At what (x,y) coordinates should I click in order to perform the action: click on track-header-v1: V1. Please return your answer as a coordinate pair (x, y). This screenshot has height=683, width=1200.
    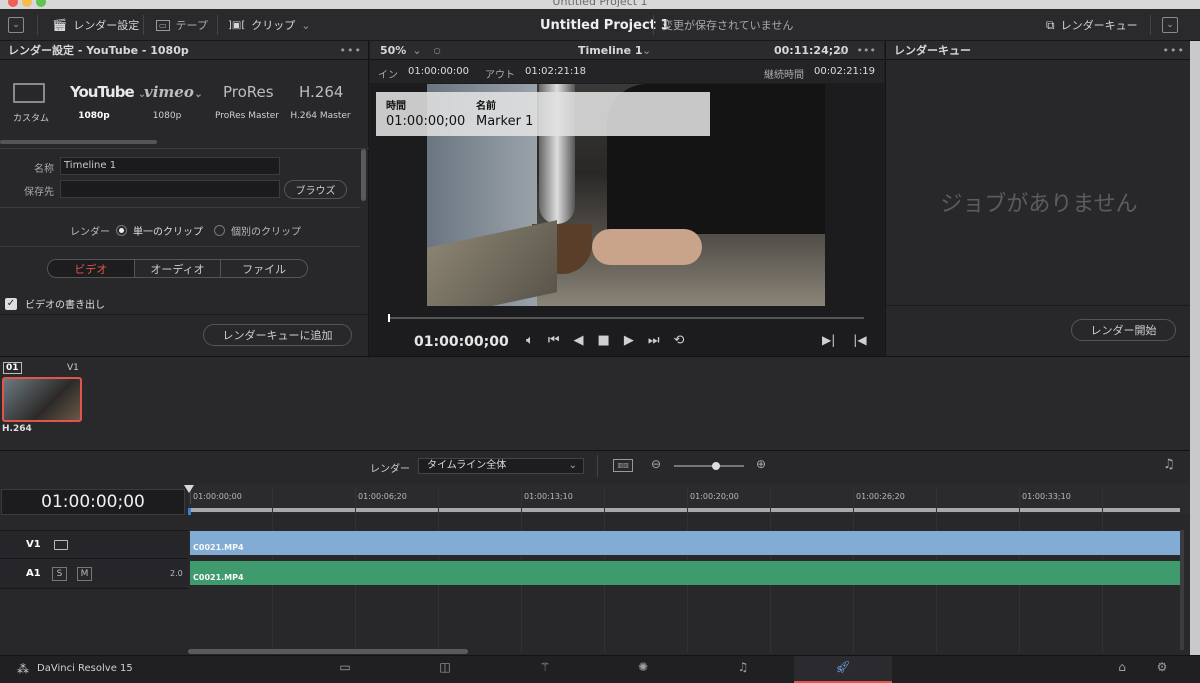
    Looking at the image, I should click on (94, 544).